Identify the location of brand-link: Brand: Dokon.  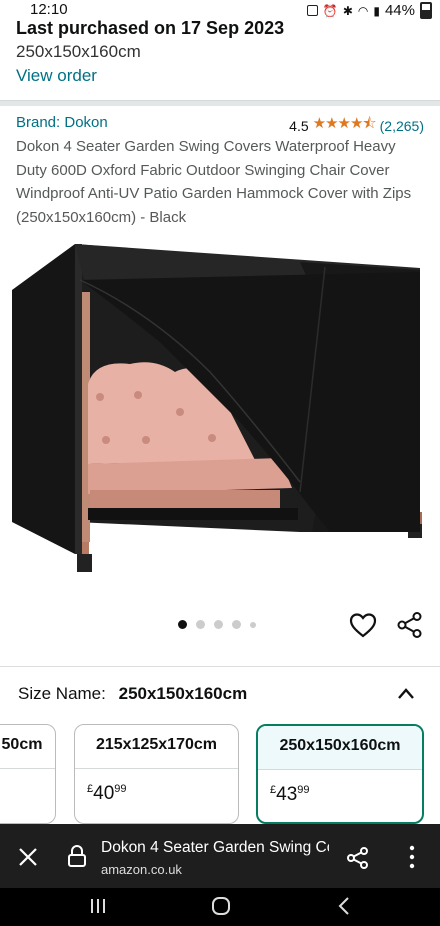
(62, 122).